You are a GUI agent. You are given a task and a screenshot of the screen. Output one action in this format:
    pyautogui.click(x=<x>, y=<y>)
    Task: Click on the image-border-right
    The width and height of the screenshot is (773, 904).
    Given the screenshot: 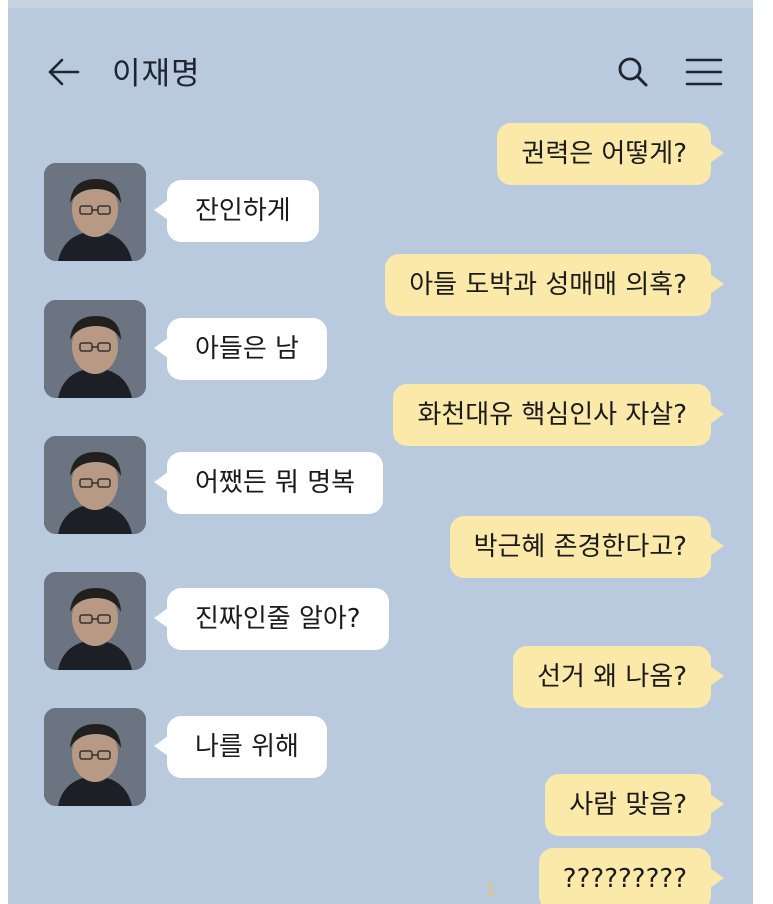 What is the action you would take?
    pyautogui.click(x=763, y=452)
    